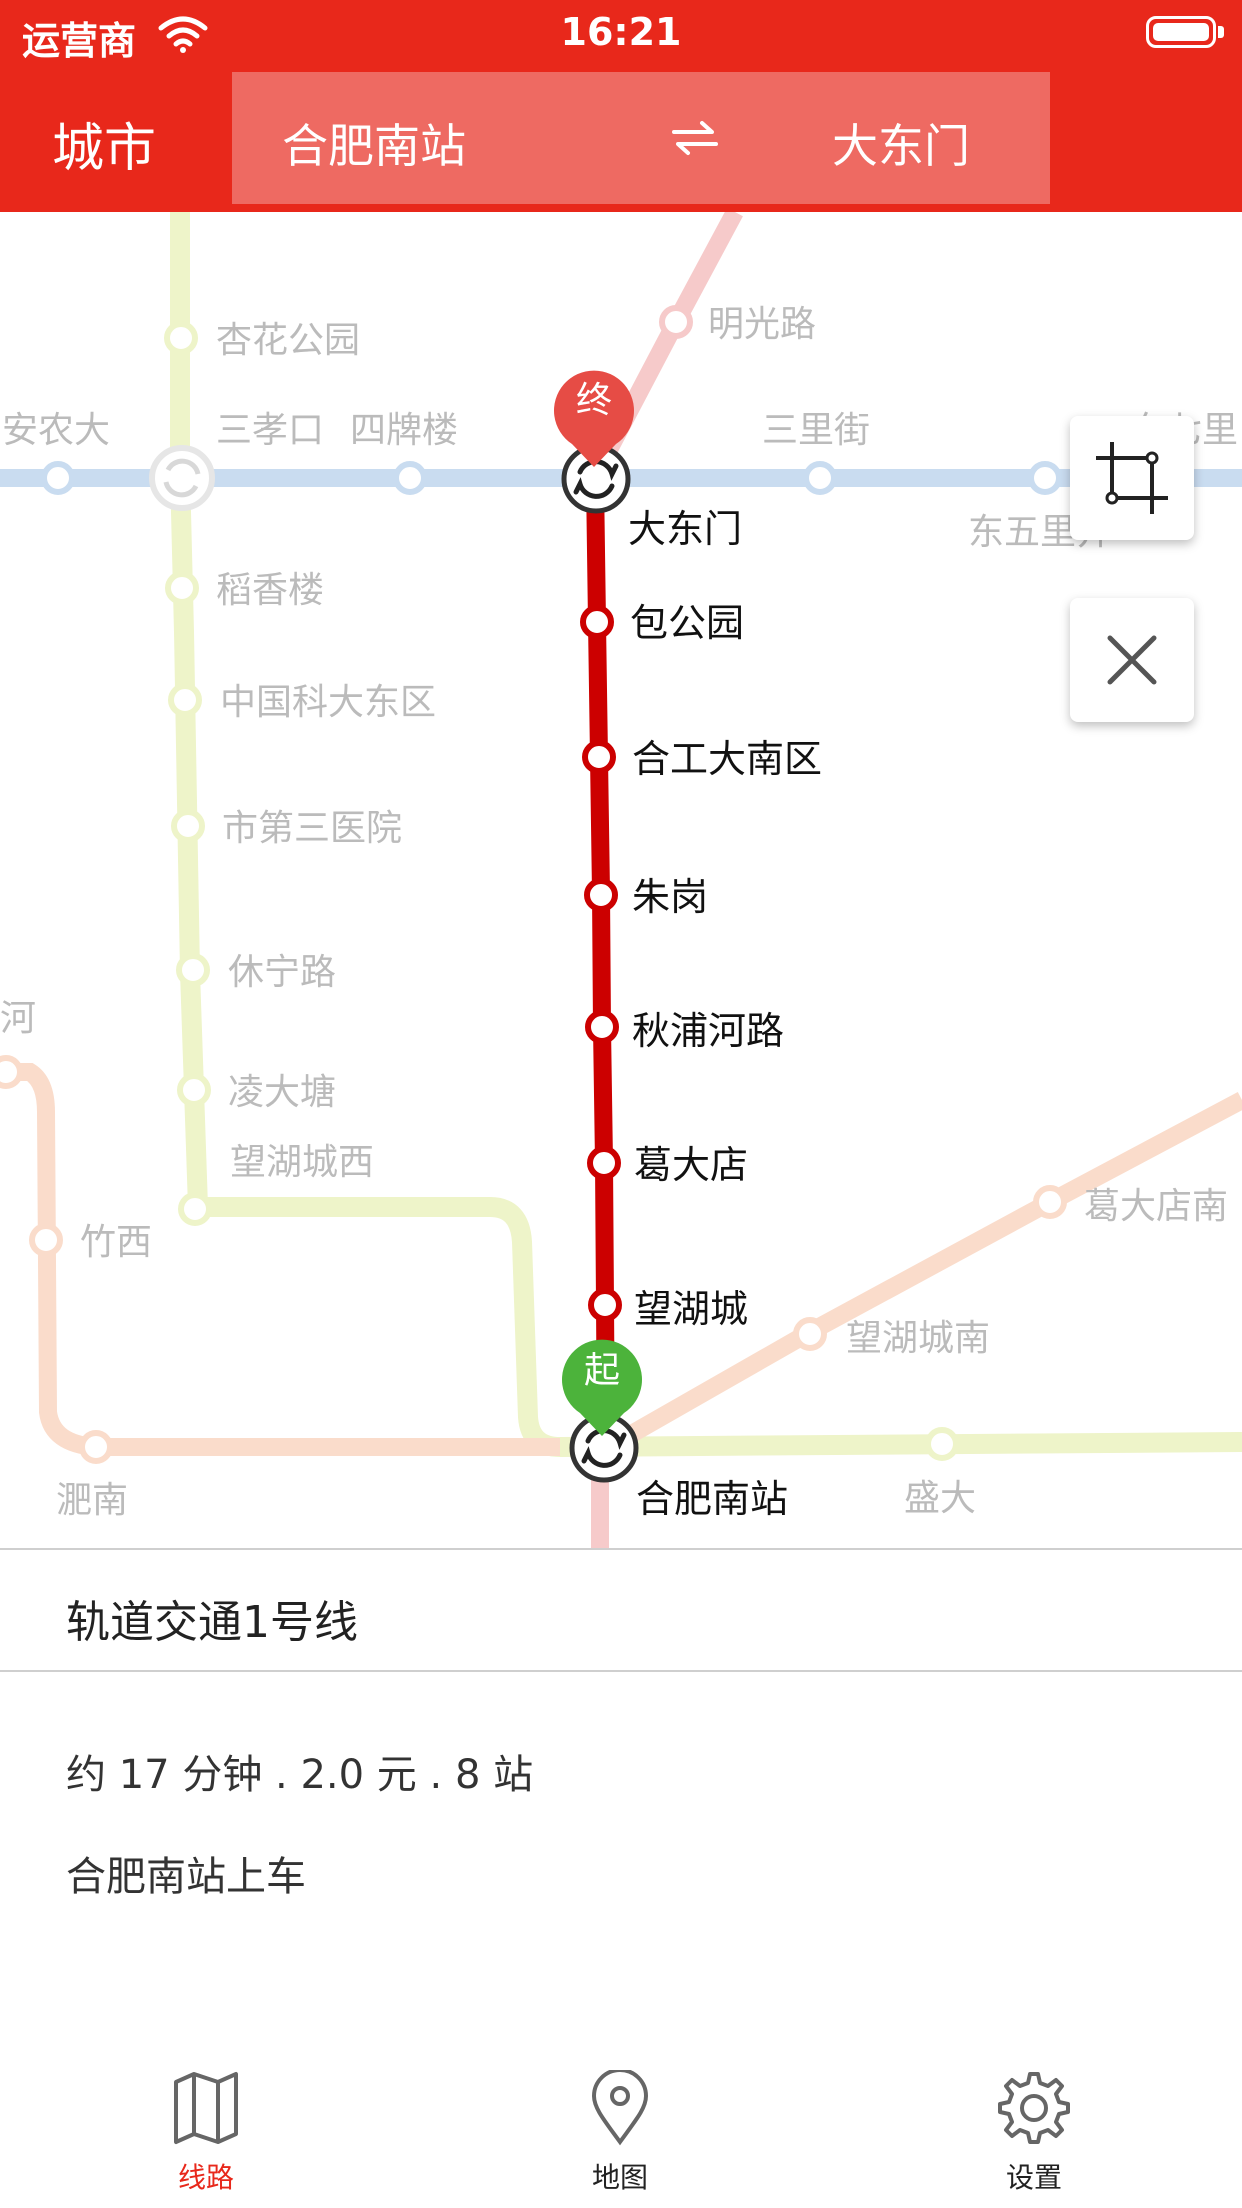  I want to click on map-label: 三孝口, so click(270, 430).